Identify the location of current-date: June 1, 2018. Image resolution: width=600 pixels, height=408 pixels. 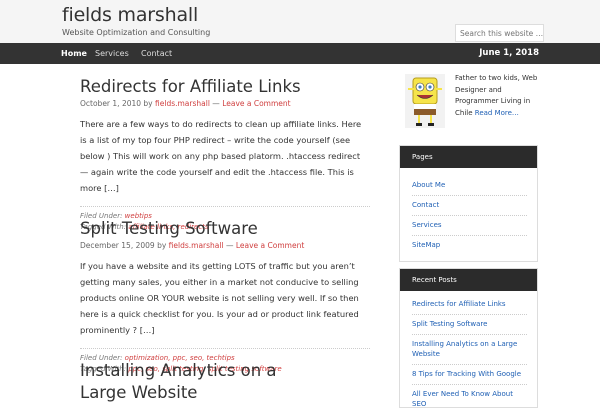
(509, 53).